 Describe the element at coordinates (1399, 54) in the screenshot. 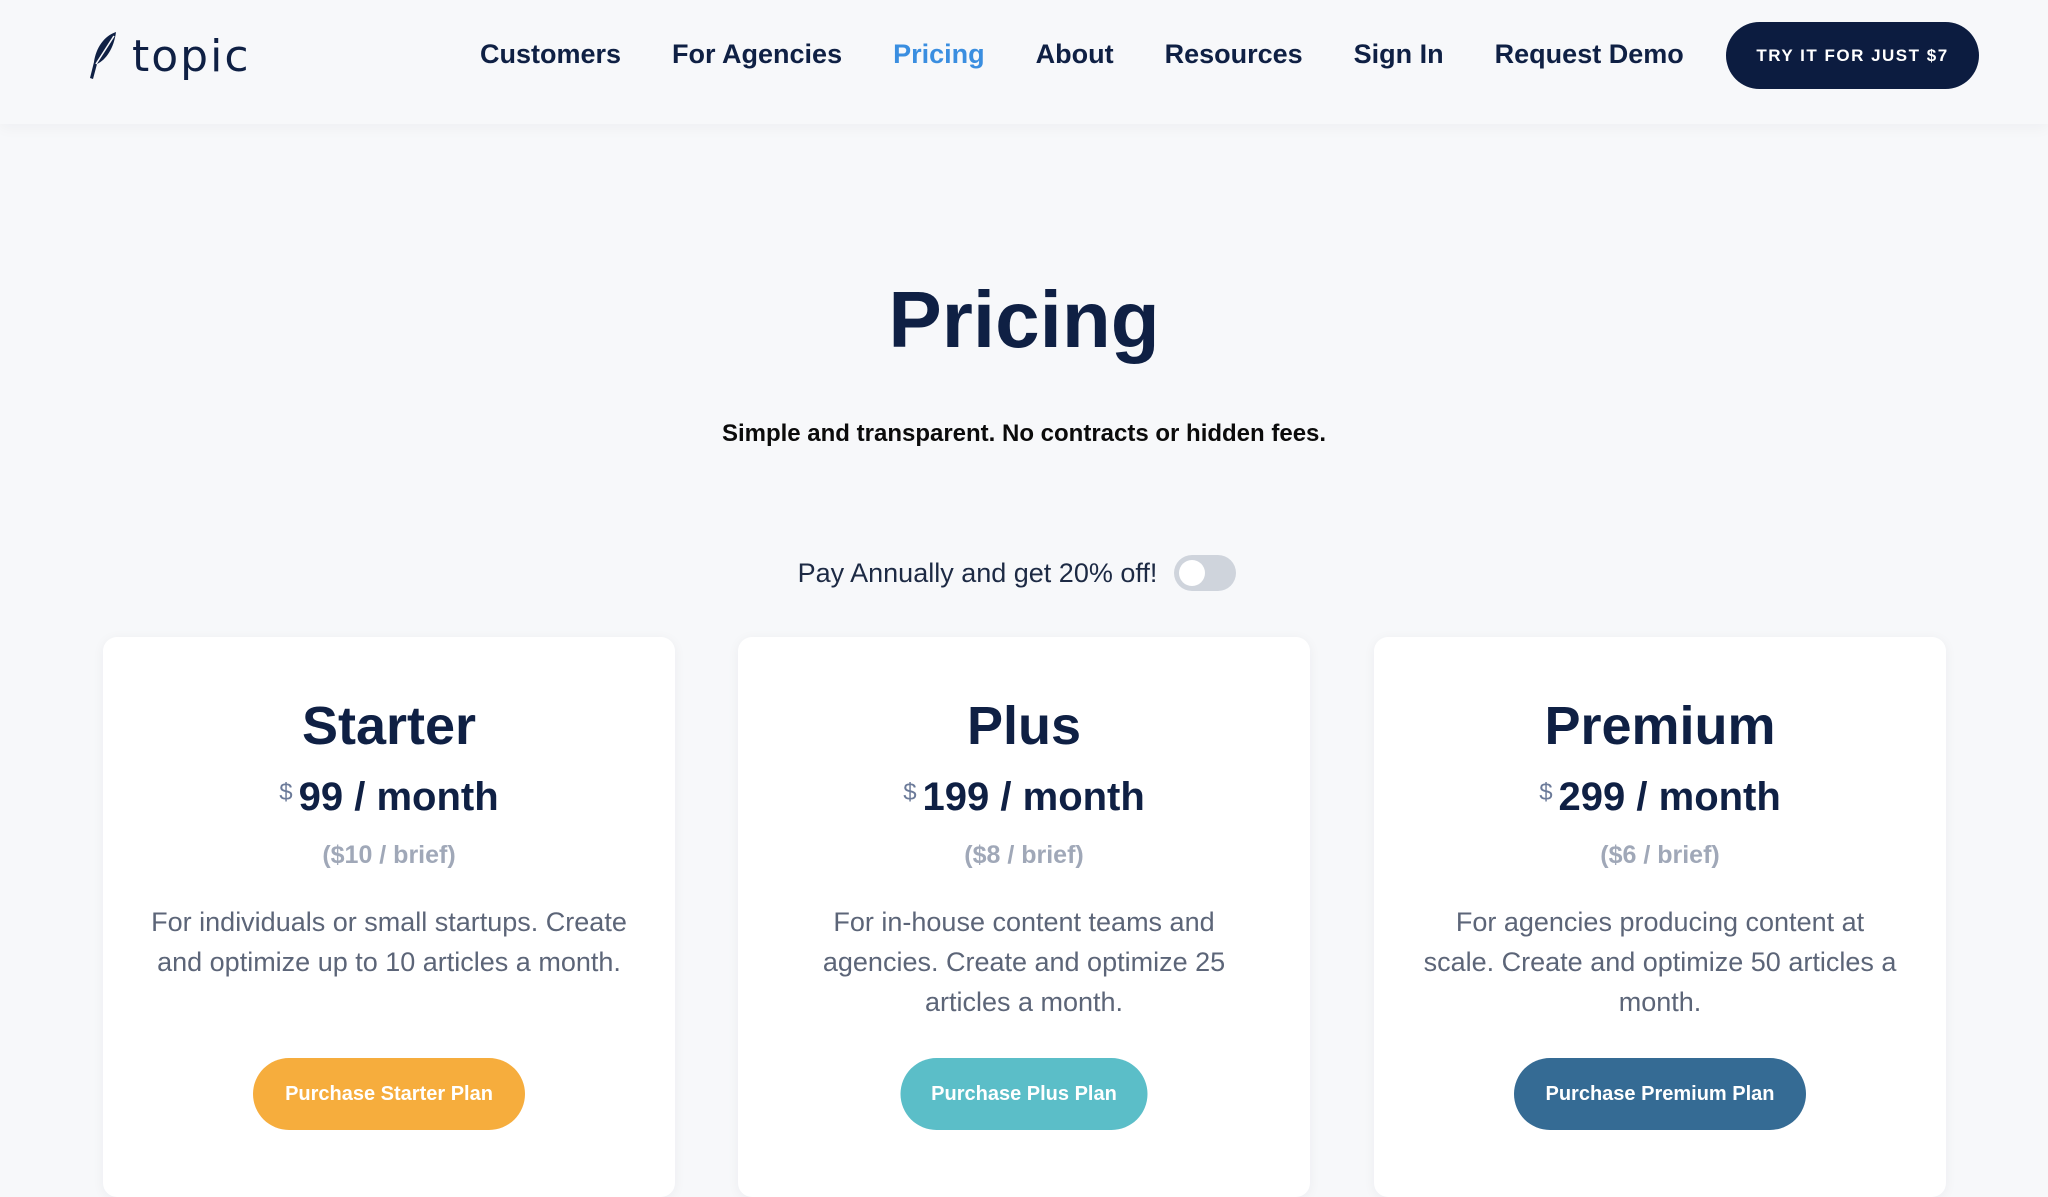

I see `nav-item-sign-in: Sign In` at that location.